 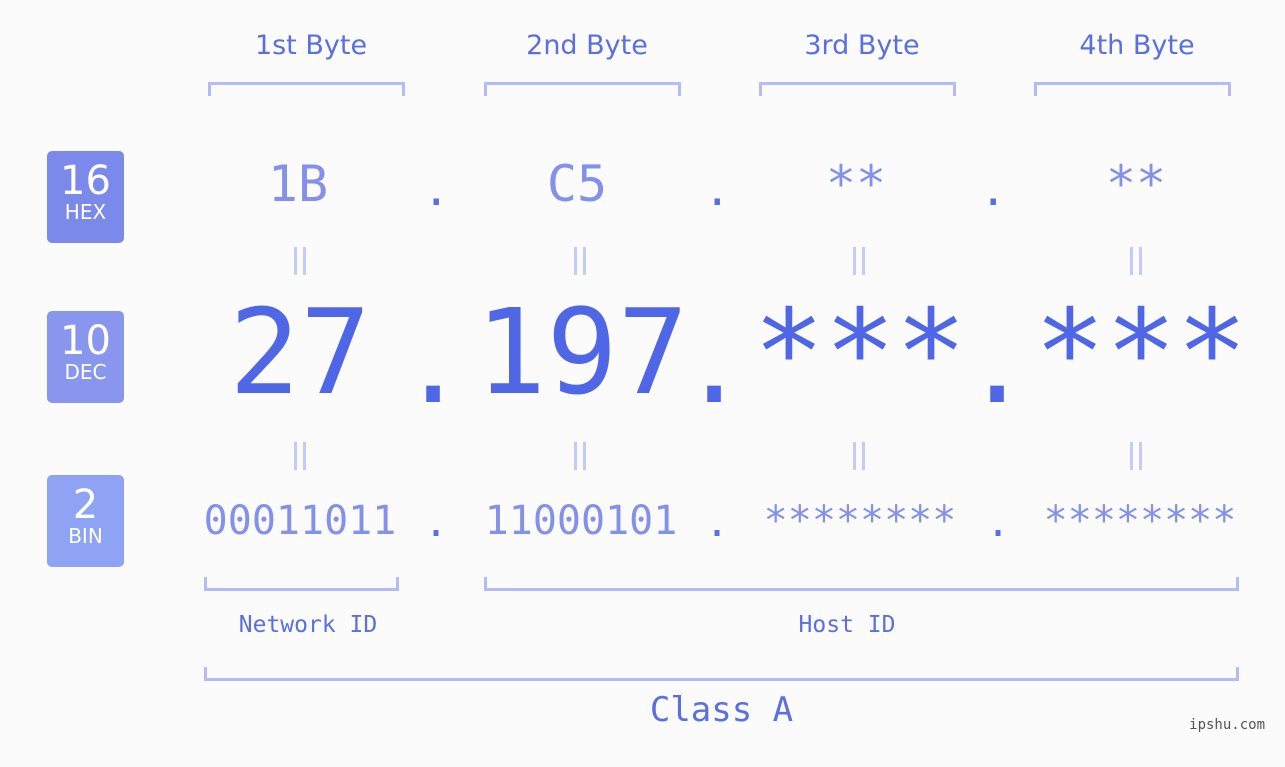 I want to click on network-id-label: Network ID, so click(x=308, y=625).